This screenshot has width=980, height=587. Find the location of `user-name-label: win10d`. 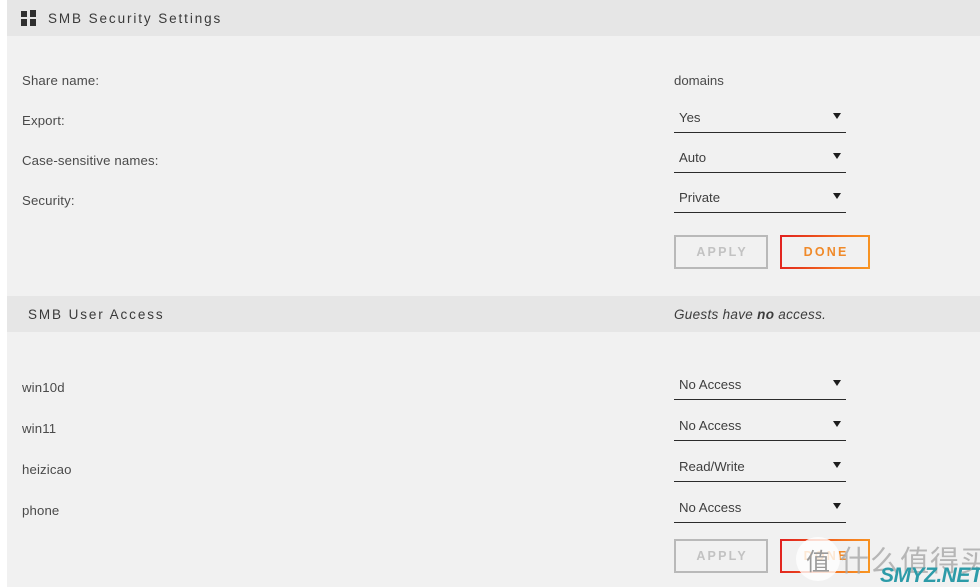

user-name-label: win10d is located at coordinates (43, 387).